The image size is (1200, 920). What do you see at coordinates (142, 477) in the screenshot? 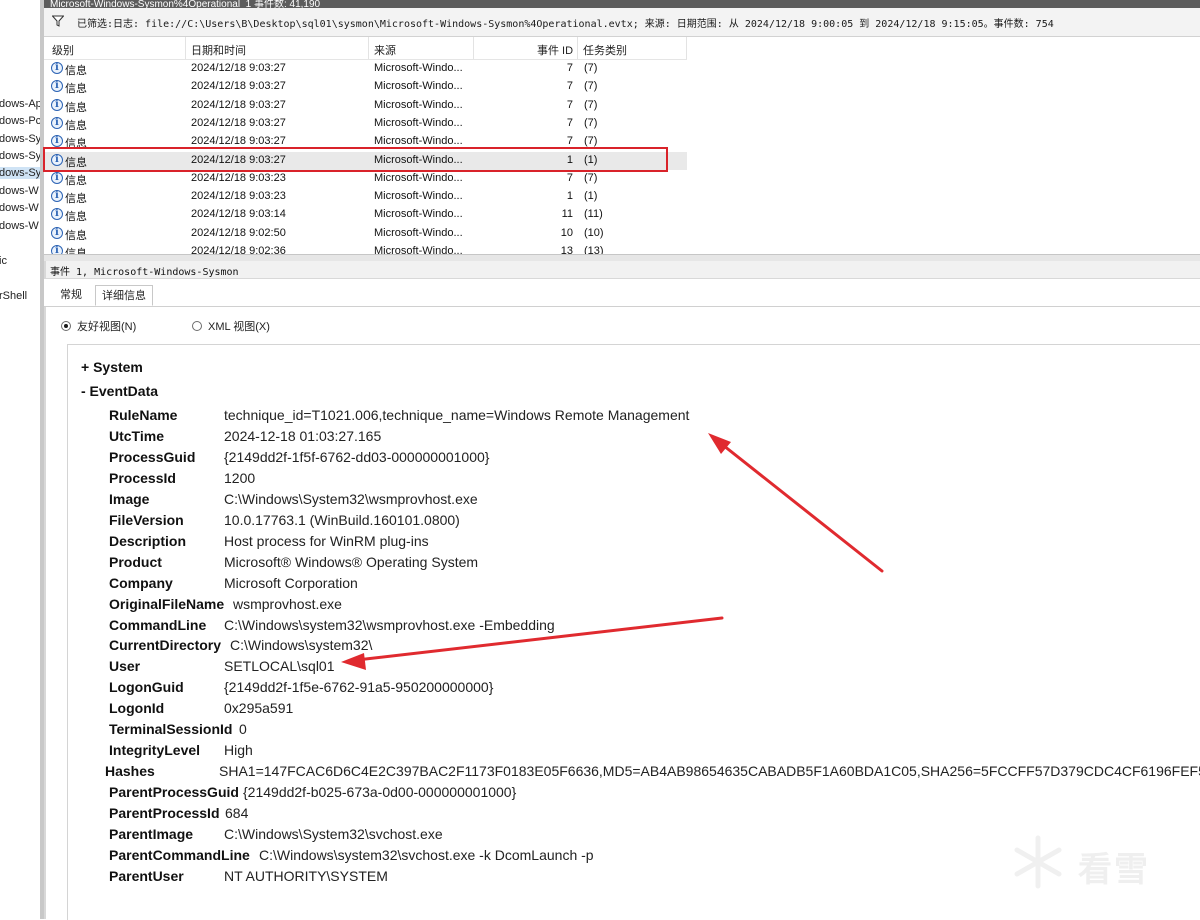
I see `field-name-processid: ProcessId` at bounding box center [142, 477].